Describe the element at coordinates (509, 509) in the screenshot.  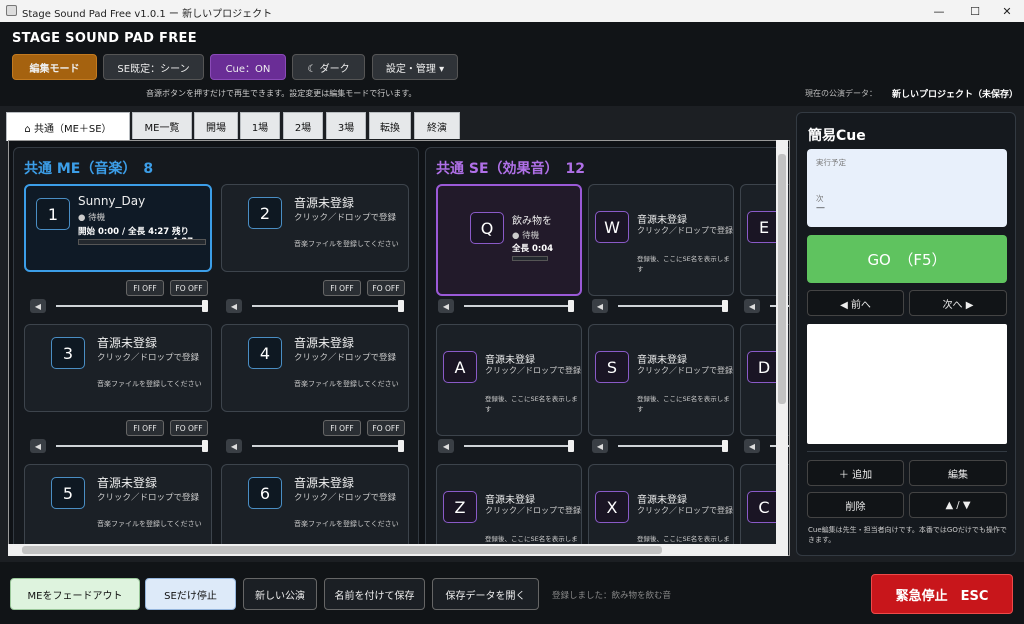
I see `se-pad-z: Z 音源未登録 クリック／ドロップで登録 登録後、ここにSE名を表示します` at that location.